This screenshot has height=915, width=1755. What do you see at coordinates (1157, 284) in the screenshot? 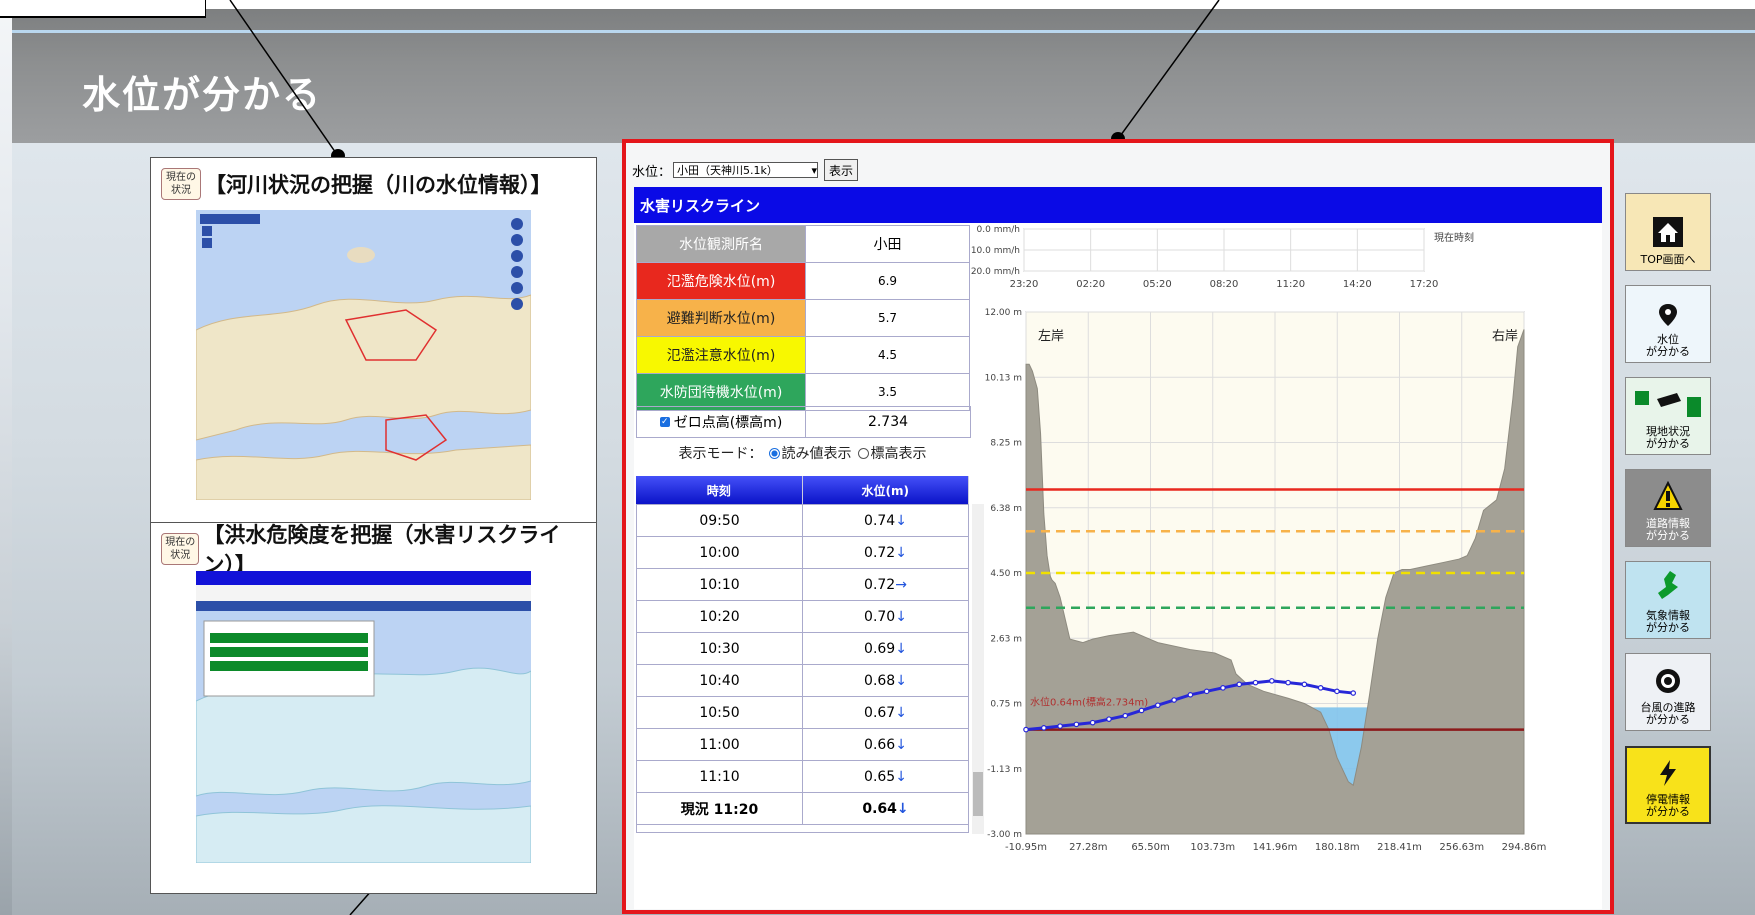
I see `rain-xtick-label: 05:20` at bounding box center [1157, 284].